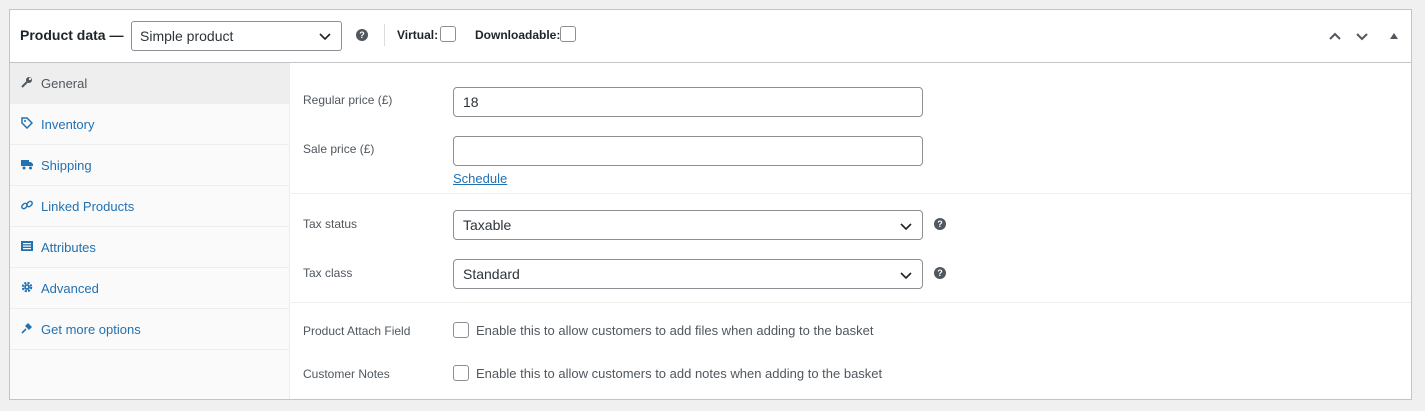 The image size is (1425, 411). Describe the element at coordinates (346, 374) in the screenshot. I see `customer-notes-label: Customer Notes` at that location.